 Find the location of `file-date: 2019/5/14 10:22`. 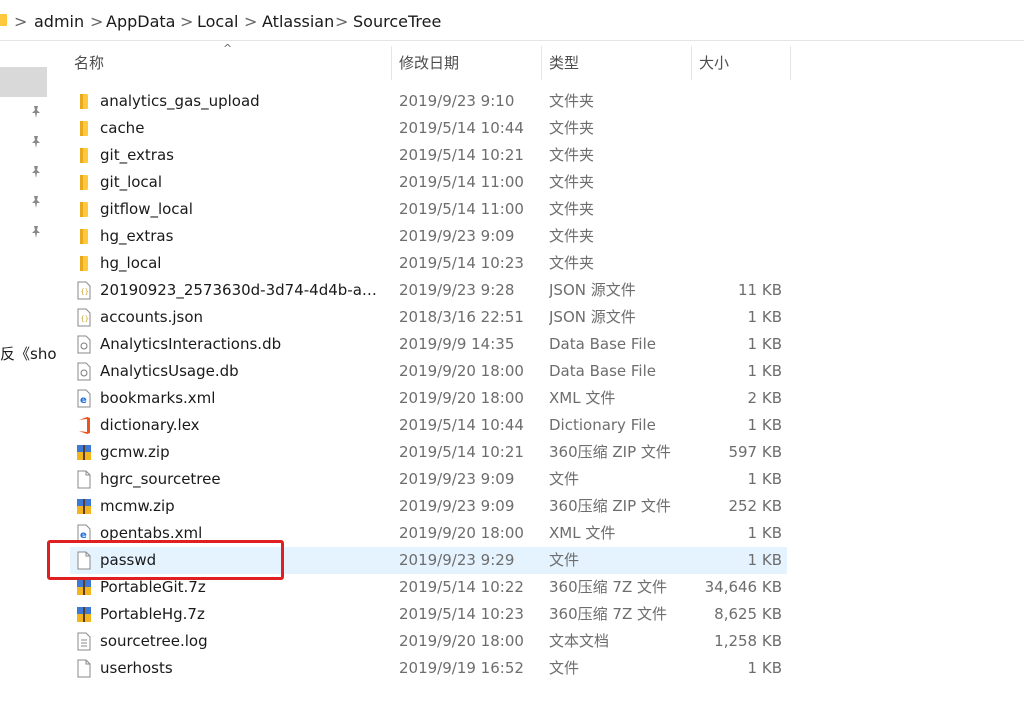

file-date: 2019/5/14 10:22 is located at coordinates (461, 587).